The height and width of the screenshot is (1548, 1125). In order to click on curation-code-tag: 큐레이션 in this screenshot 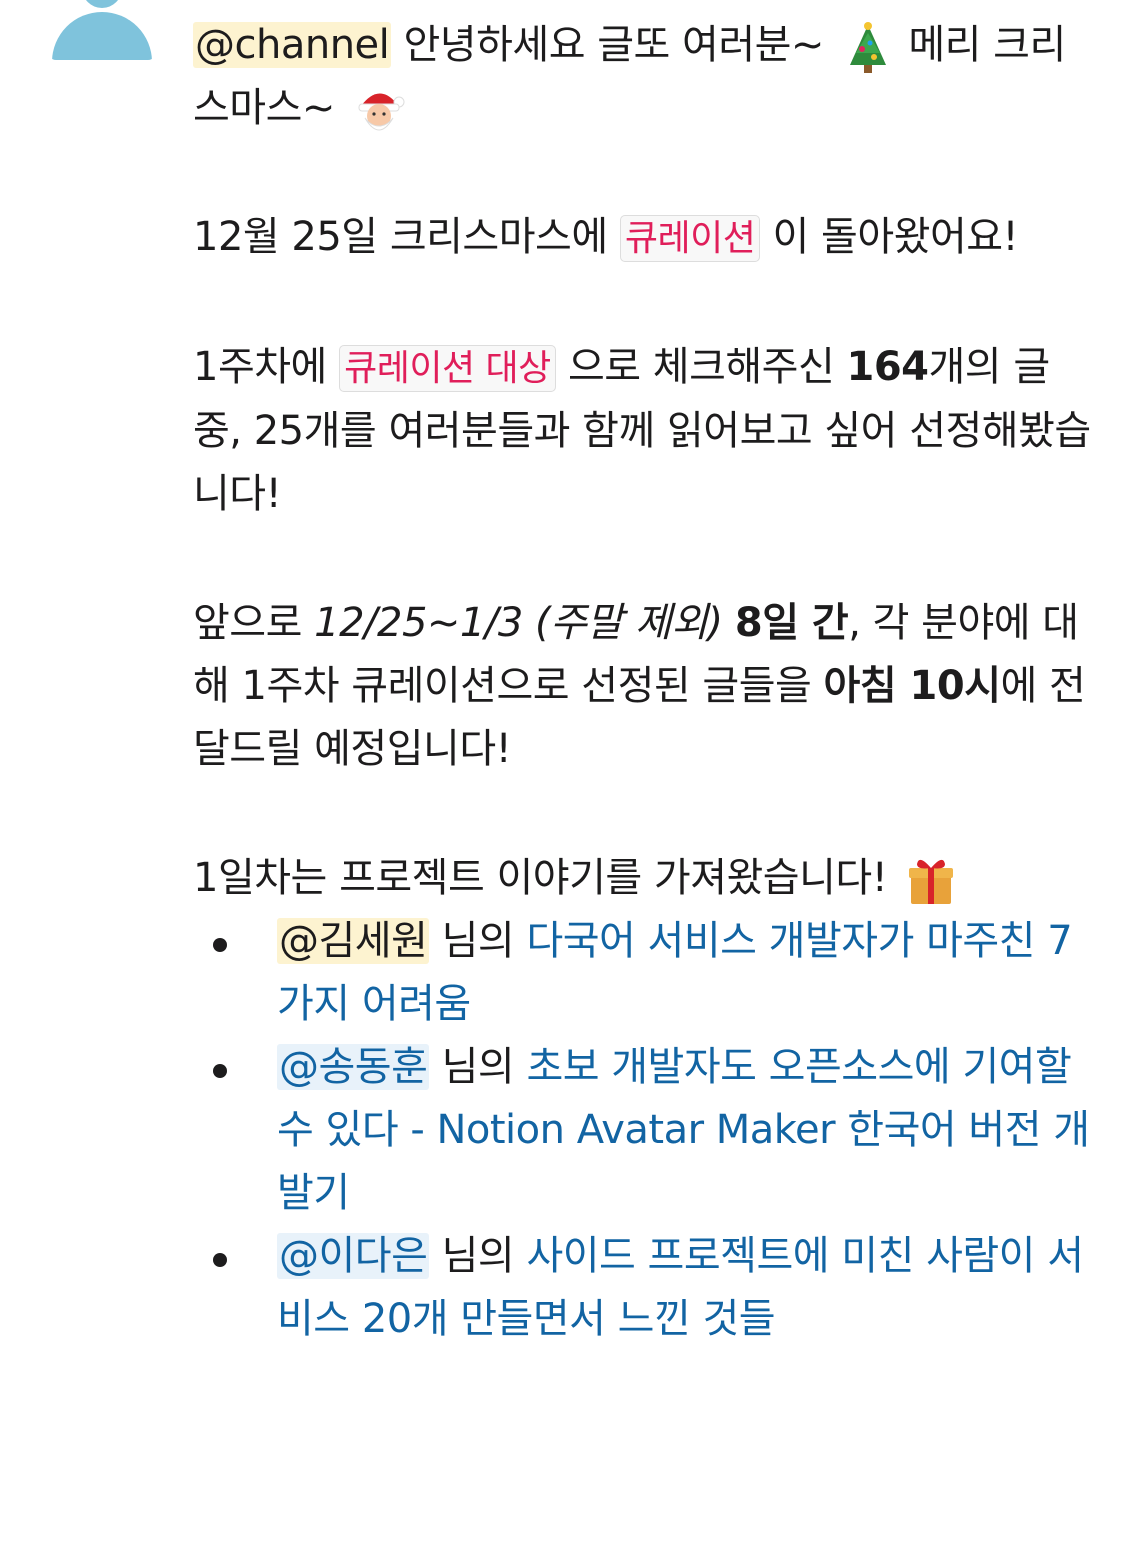, I will do `click(690, 238)`.